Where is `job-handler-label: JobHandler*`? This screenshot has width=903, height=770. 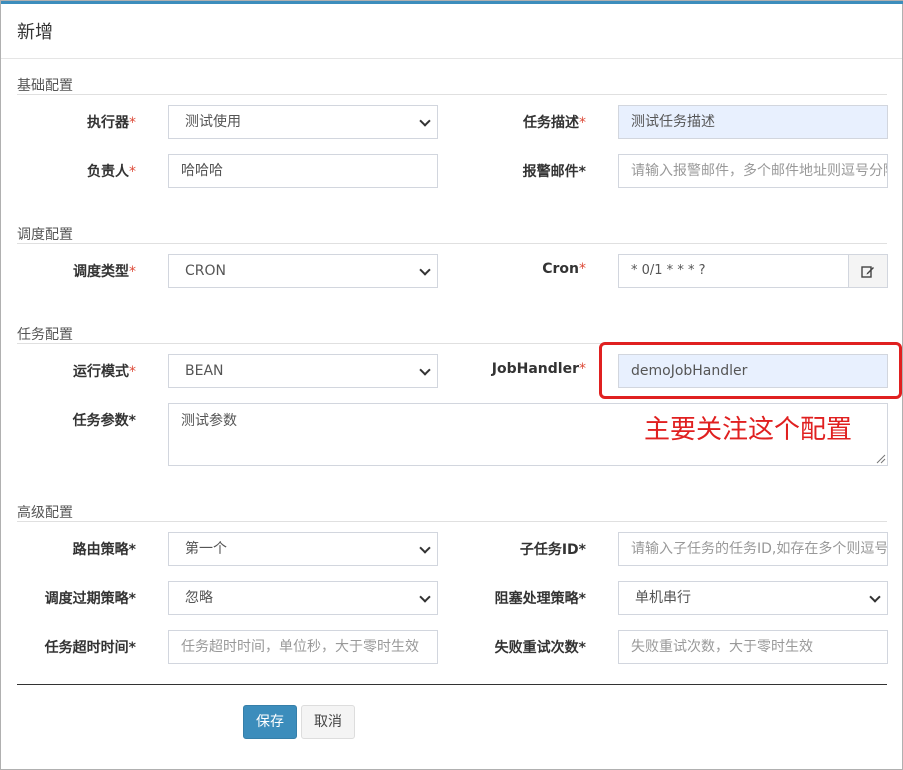 job-handler-label: JobHandler* is located at coordinates (538, 369).